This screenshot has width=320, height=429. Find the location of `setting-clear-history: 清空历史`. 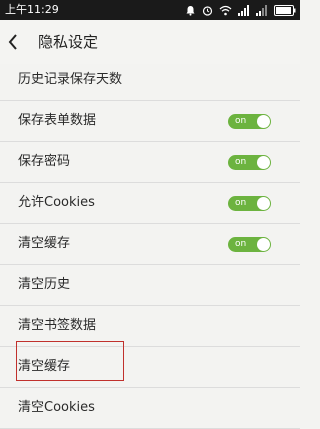

setting-clear-history: 清空历史 is located at coordinates (150, 285).